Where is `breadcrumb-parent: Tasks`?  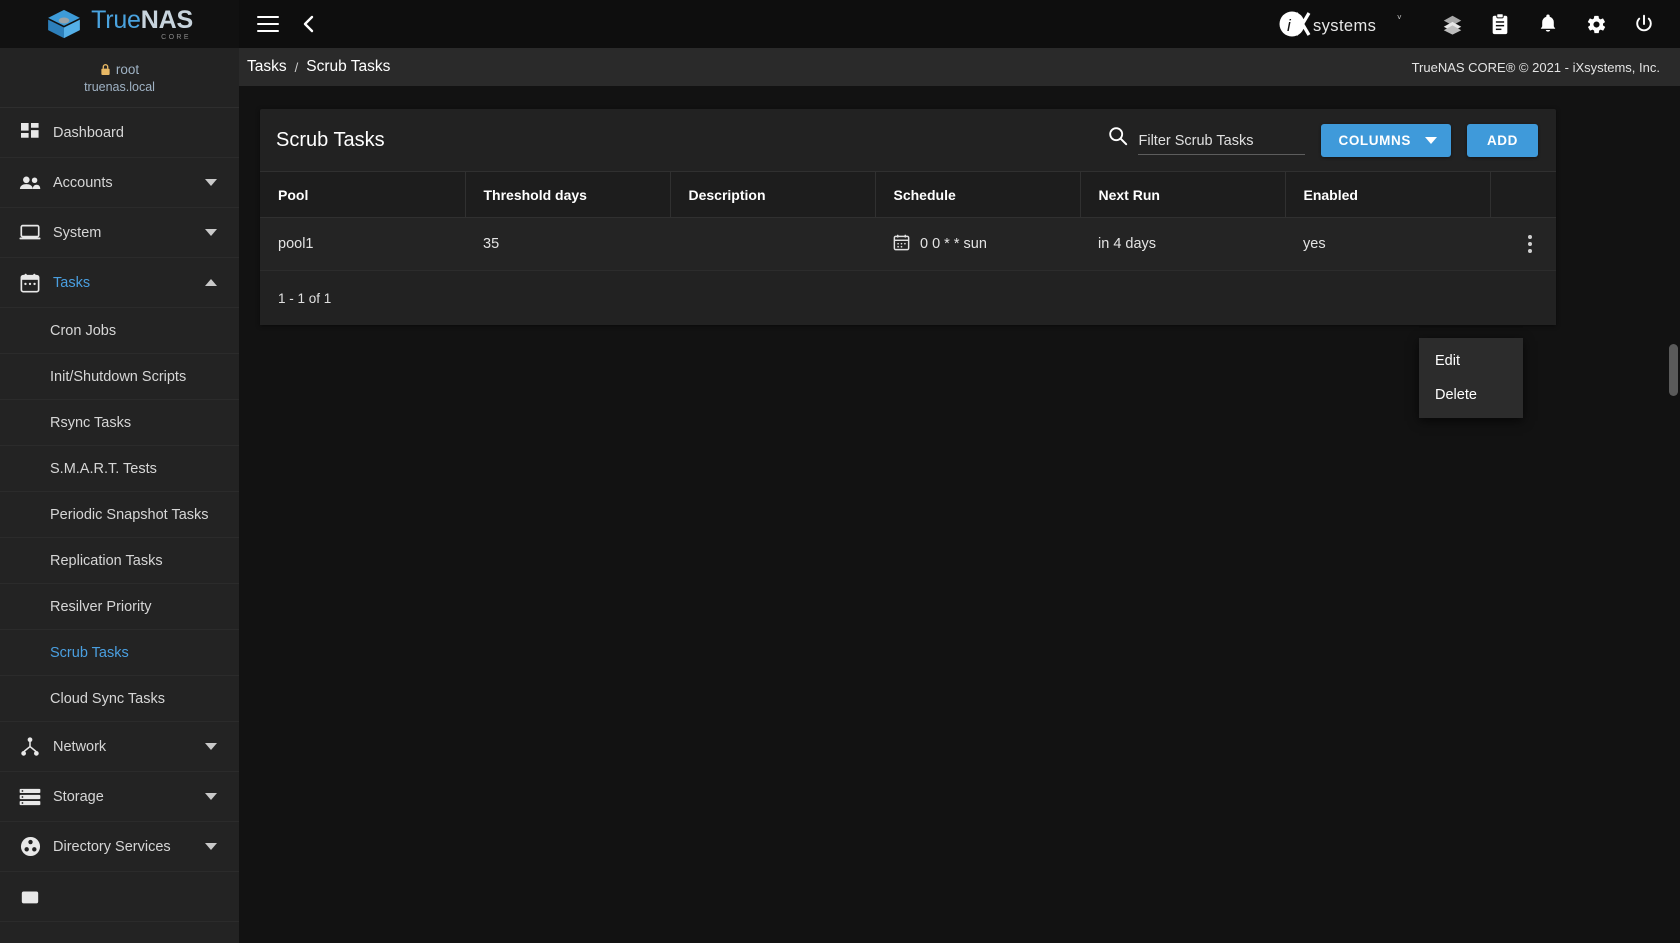 breadcrumb-parent: Tasks is located at coordinates (267, 67).